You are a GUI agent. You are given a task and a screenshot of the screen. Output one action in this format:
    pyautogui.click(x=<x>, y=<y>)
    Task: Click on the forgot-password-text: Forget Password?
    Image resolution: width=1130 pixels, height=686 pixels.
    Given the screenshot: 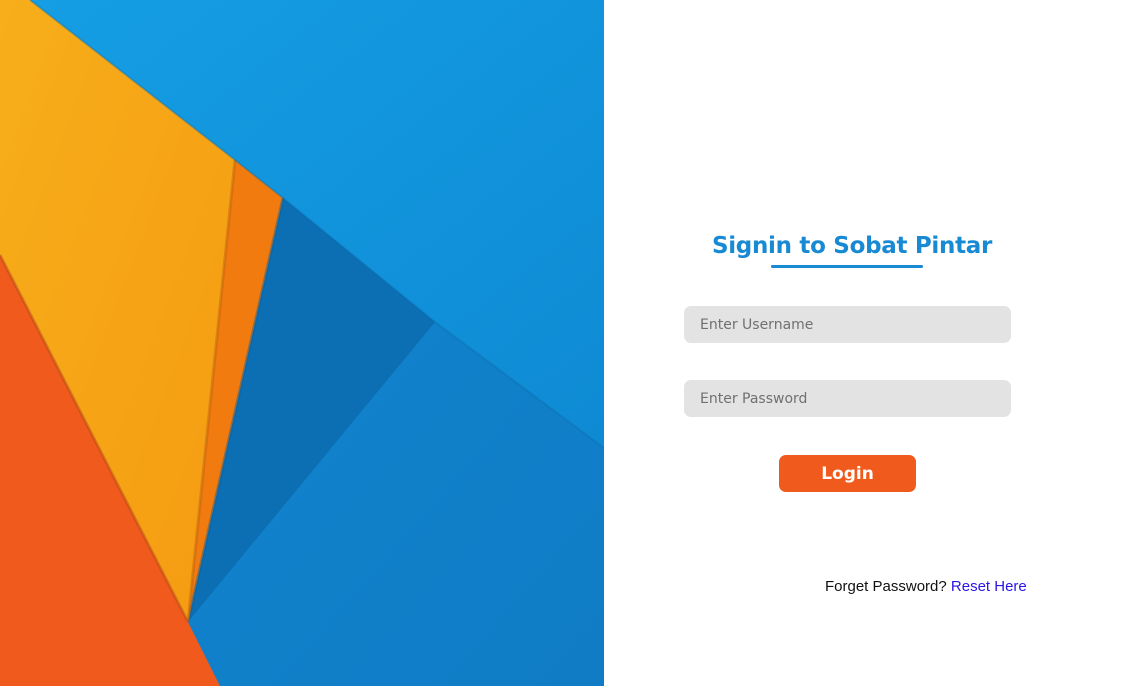 What is the action you would take?
    pyautogui.click(x=886, y=586)
    